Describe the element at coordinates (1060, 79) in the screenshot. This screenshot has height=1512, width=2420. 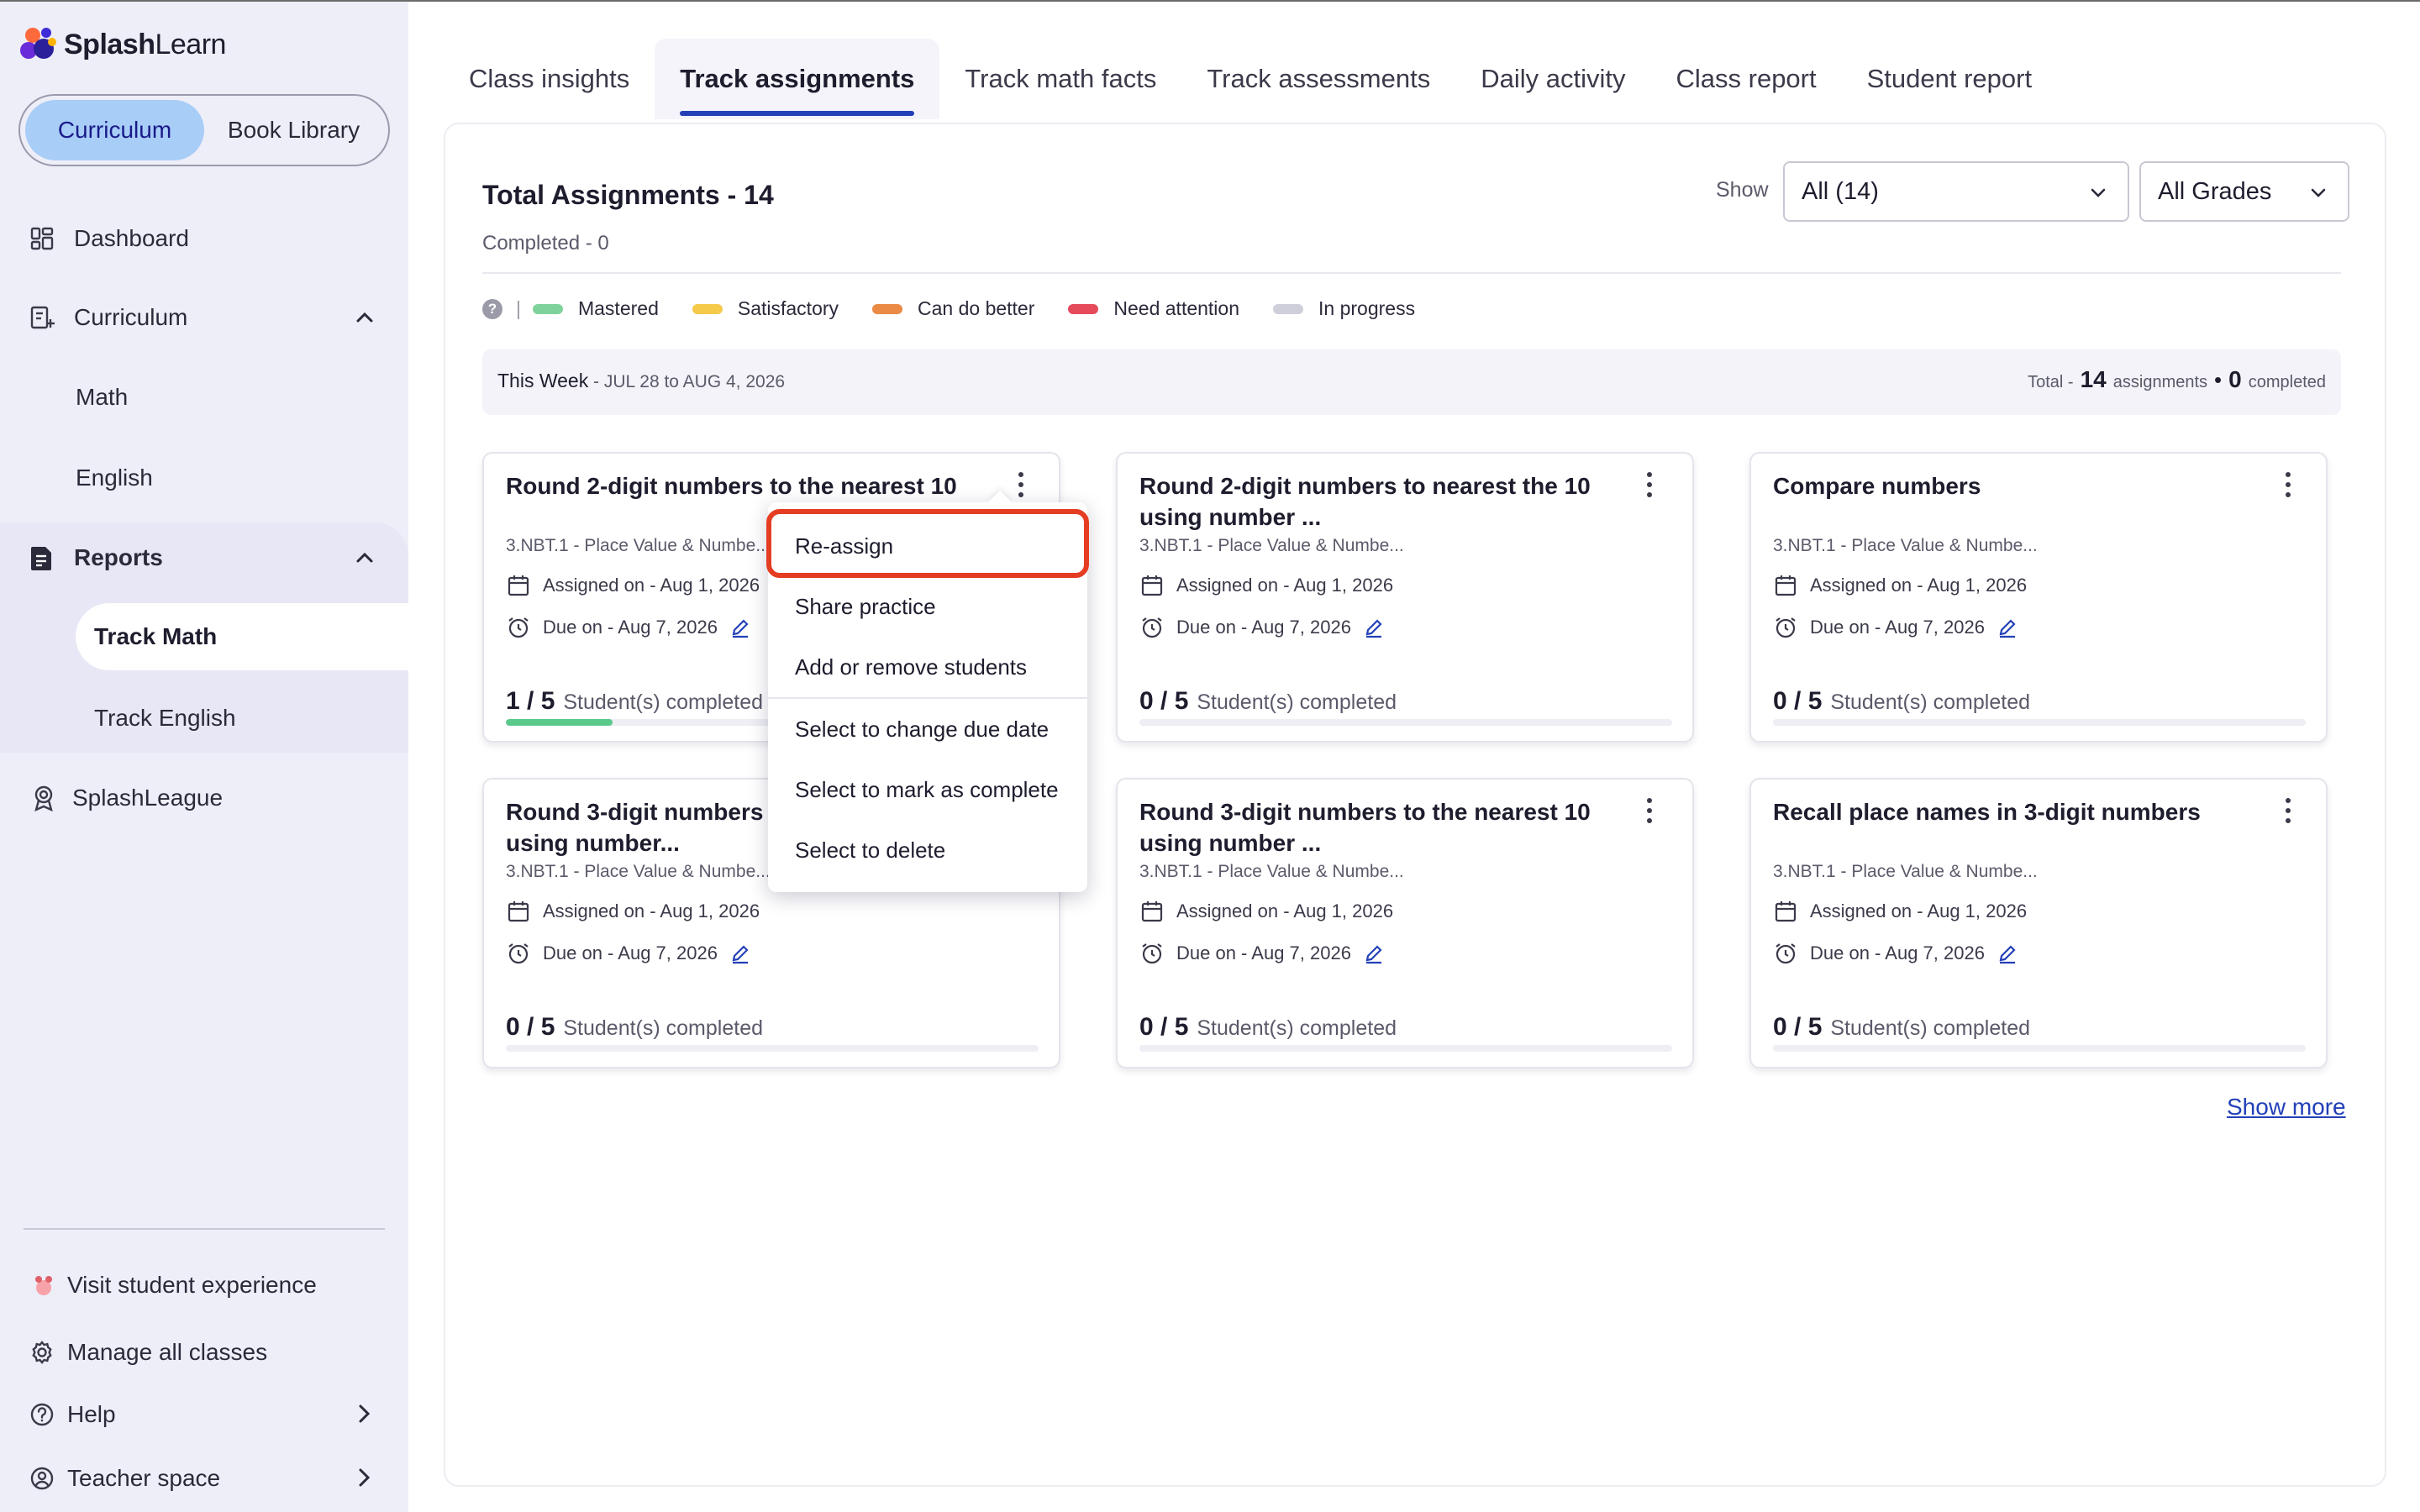
I see `tab-track-math-facts: Track math facts` at that location.